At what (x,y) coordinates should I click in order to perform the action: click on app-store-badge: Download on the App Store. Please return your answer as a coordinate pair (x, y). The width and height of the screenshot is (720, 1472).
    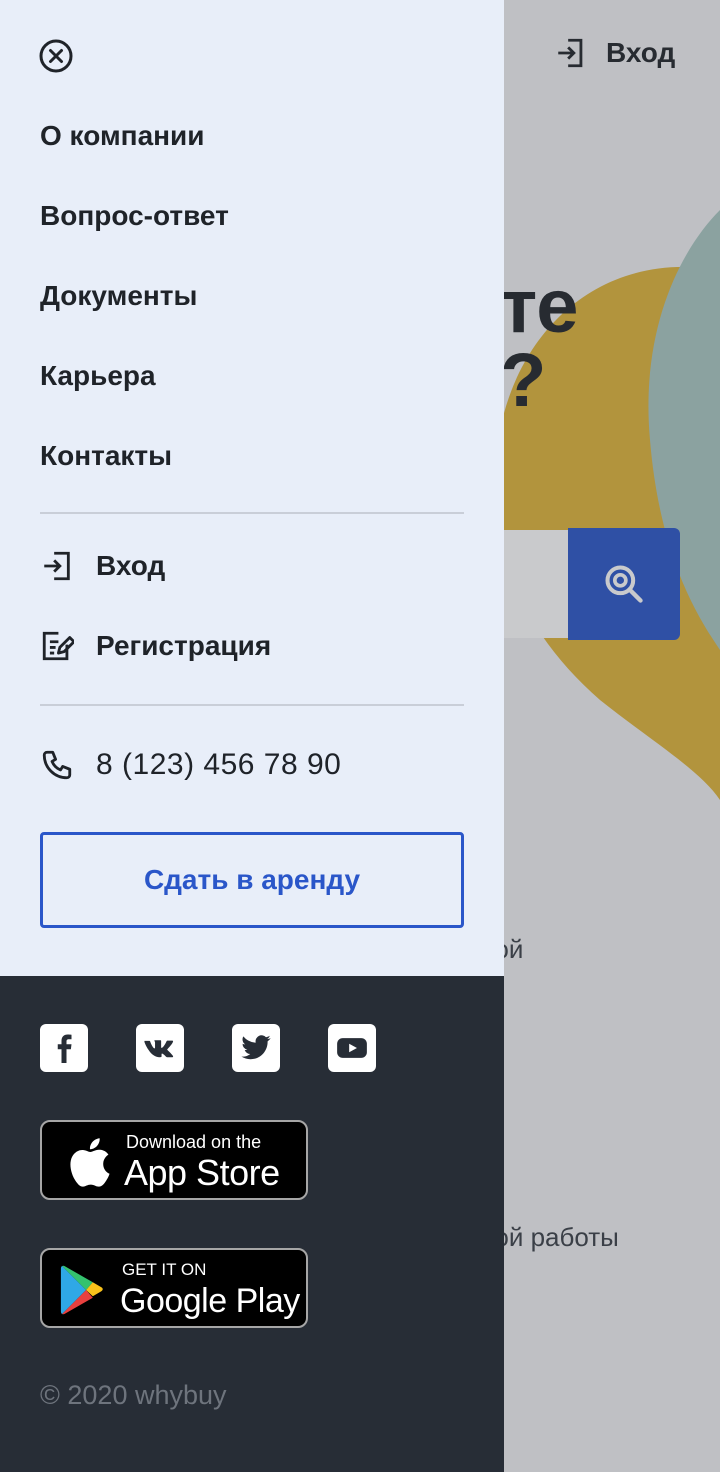
    Looking at the image, I should click on (174, 1160).